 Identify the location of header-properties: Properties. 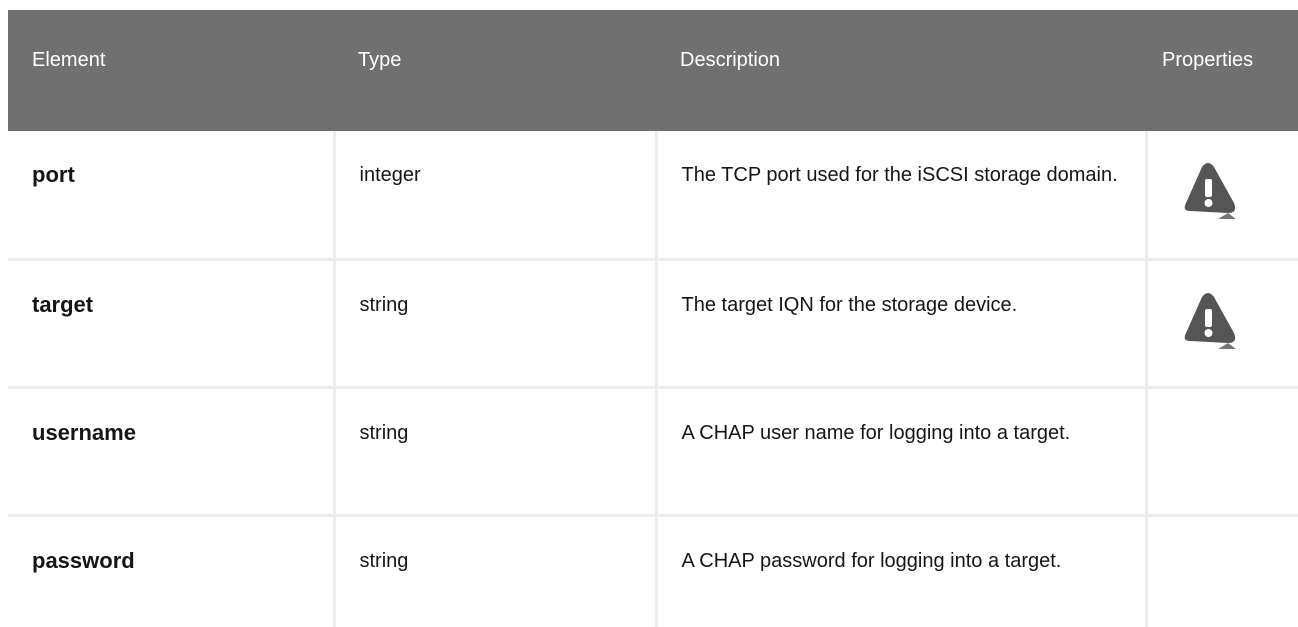
(1208, 60).